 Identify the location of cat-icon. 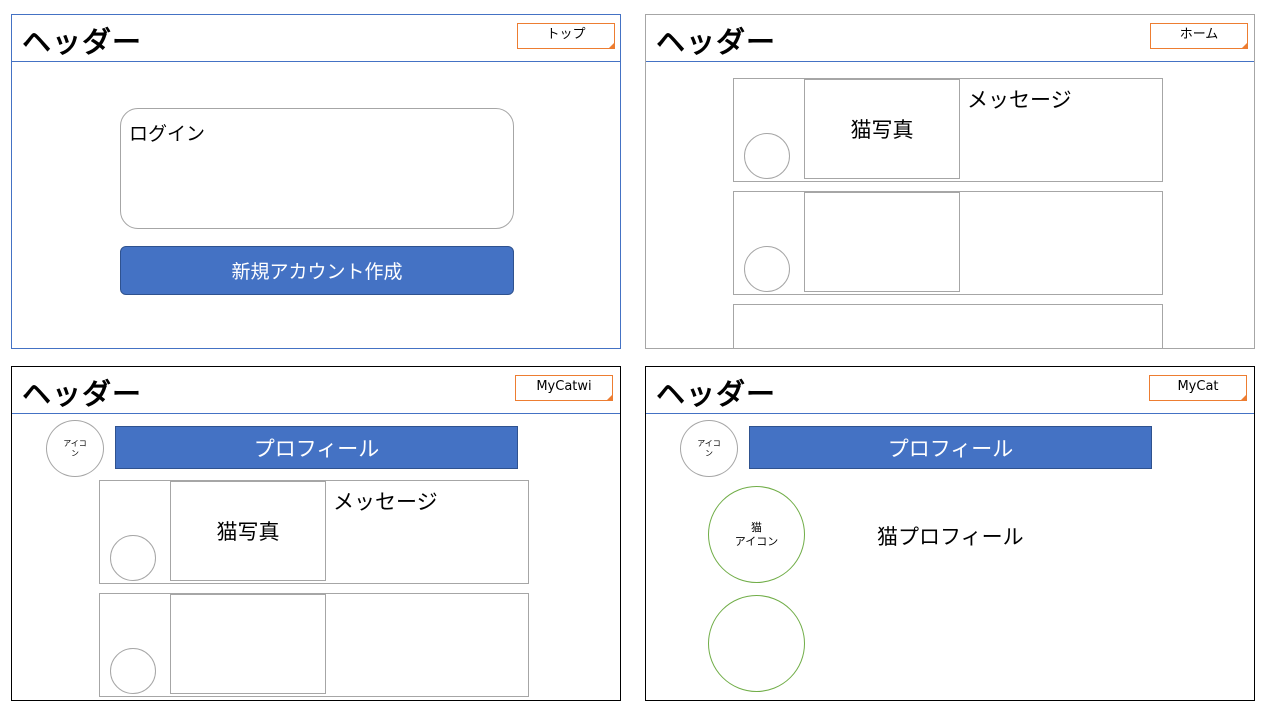
(756, 643).